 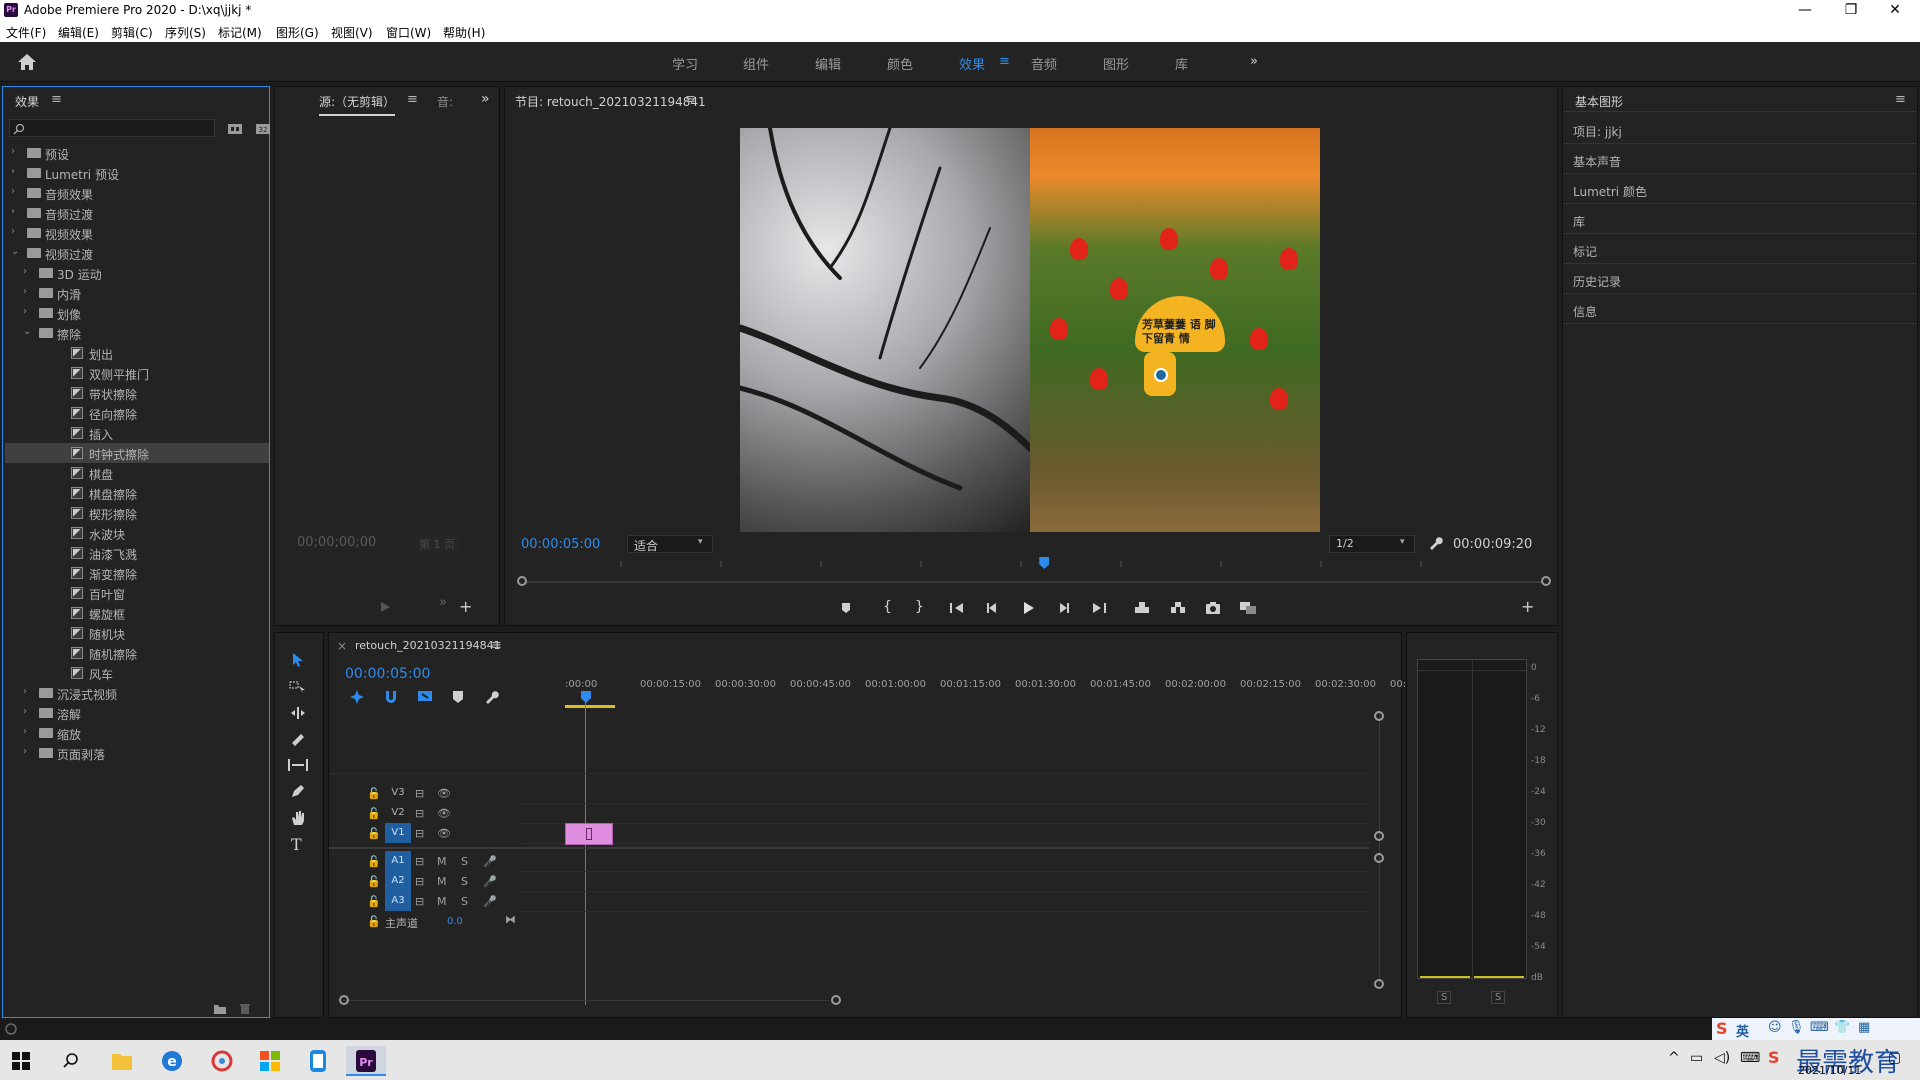 What do you see at coordinates (1435, 543) in the screenshot?
I see `wrench-icon` at bounding box center [1435, 543].